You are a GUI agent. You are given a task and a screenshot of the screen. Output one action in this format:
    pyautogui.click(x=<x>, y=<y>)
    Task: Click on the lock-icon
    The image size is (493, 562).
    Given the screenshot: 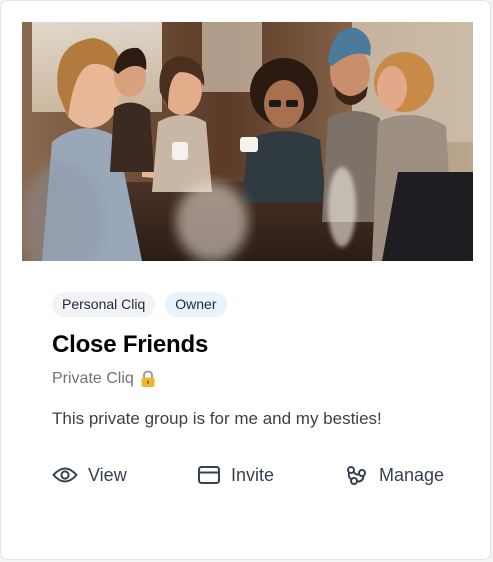 What is the action you would take?
    pyautogui.click(x=148, y=379)
    